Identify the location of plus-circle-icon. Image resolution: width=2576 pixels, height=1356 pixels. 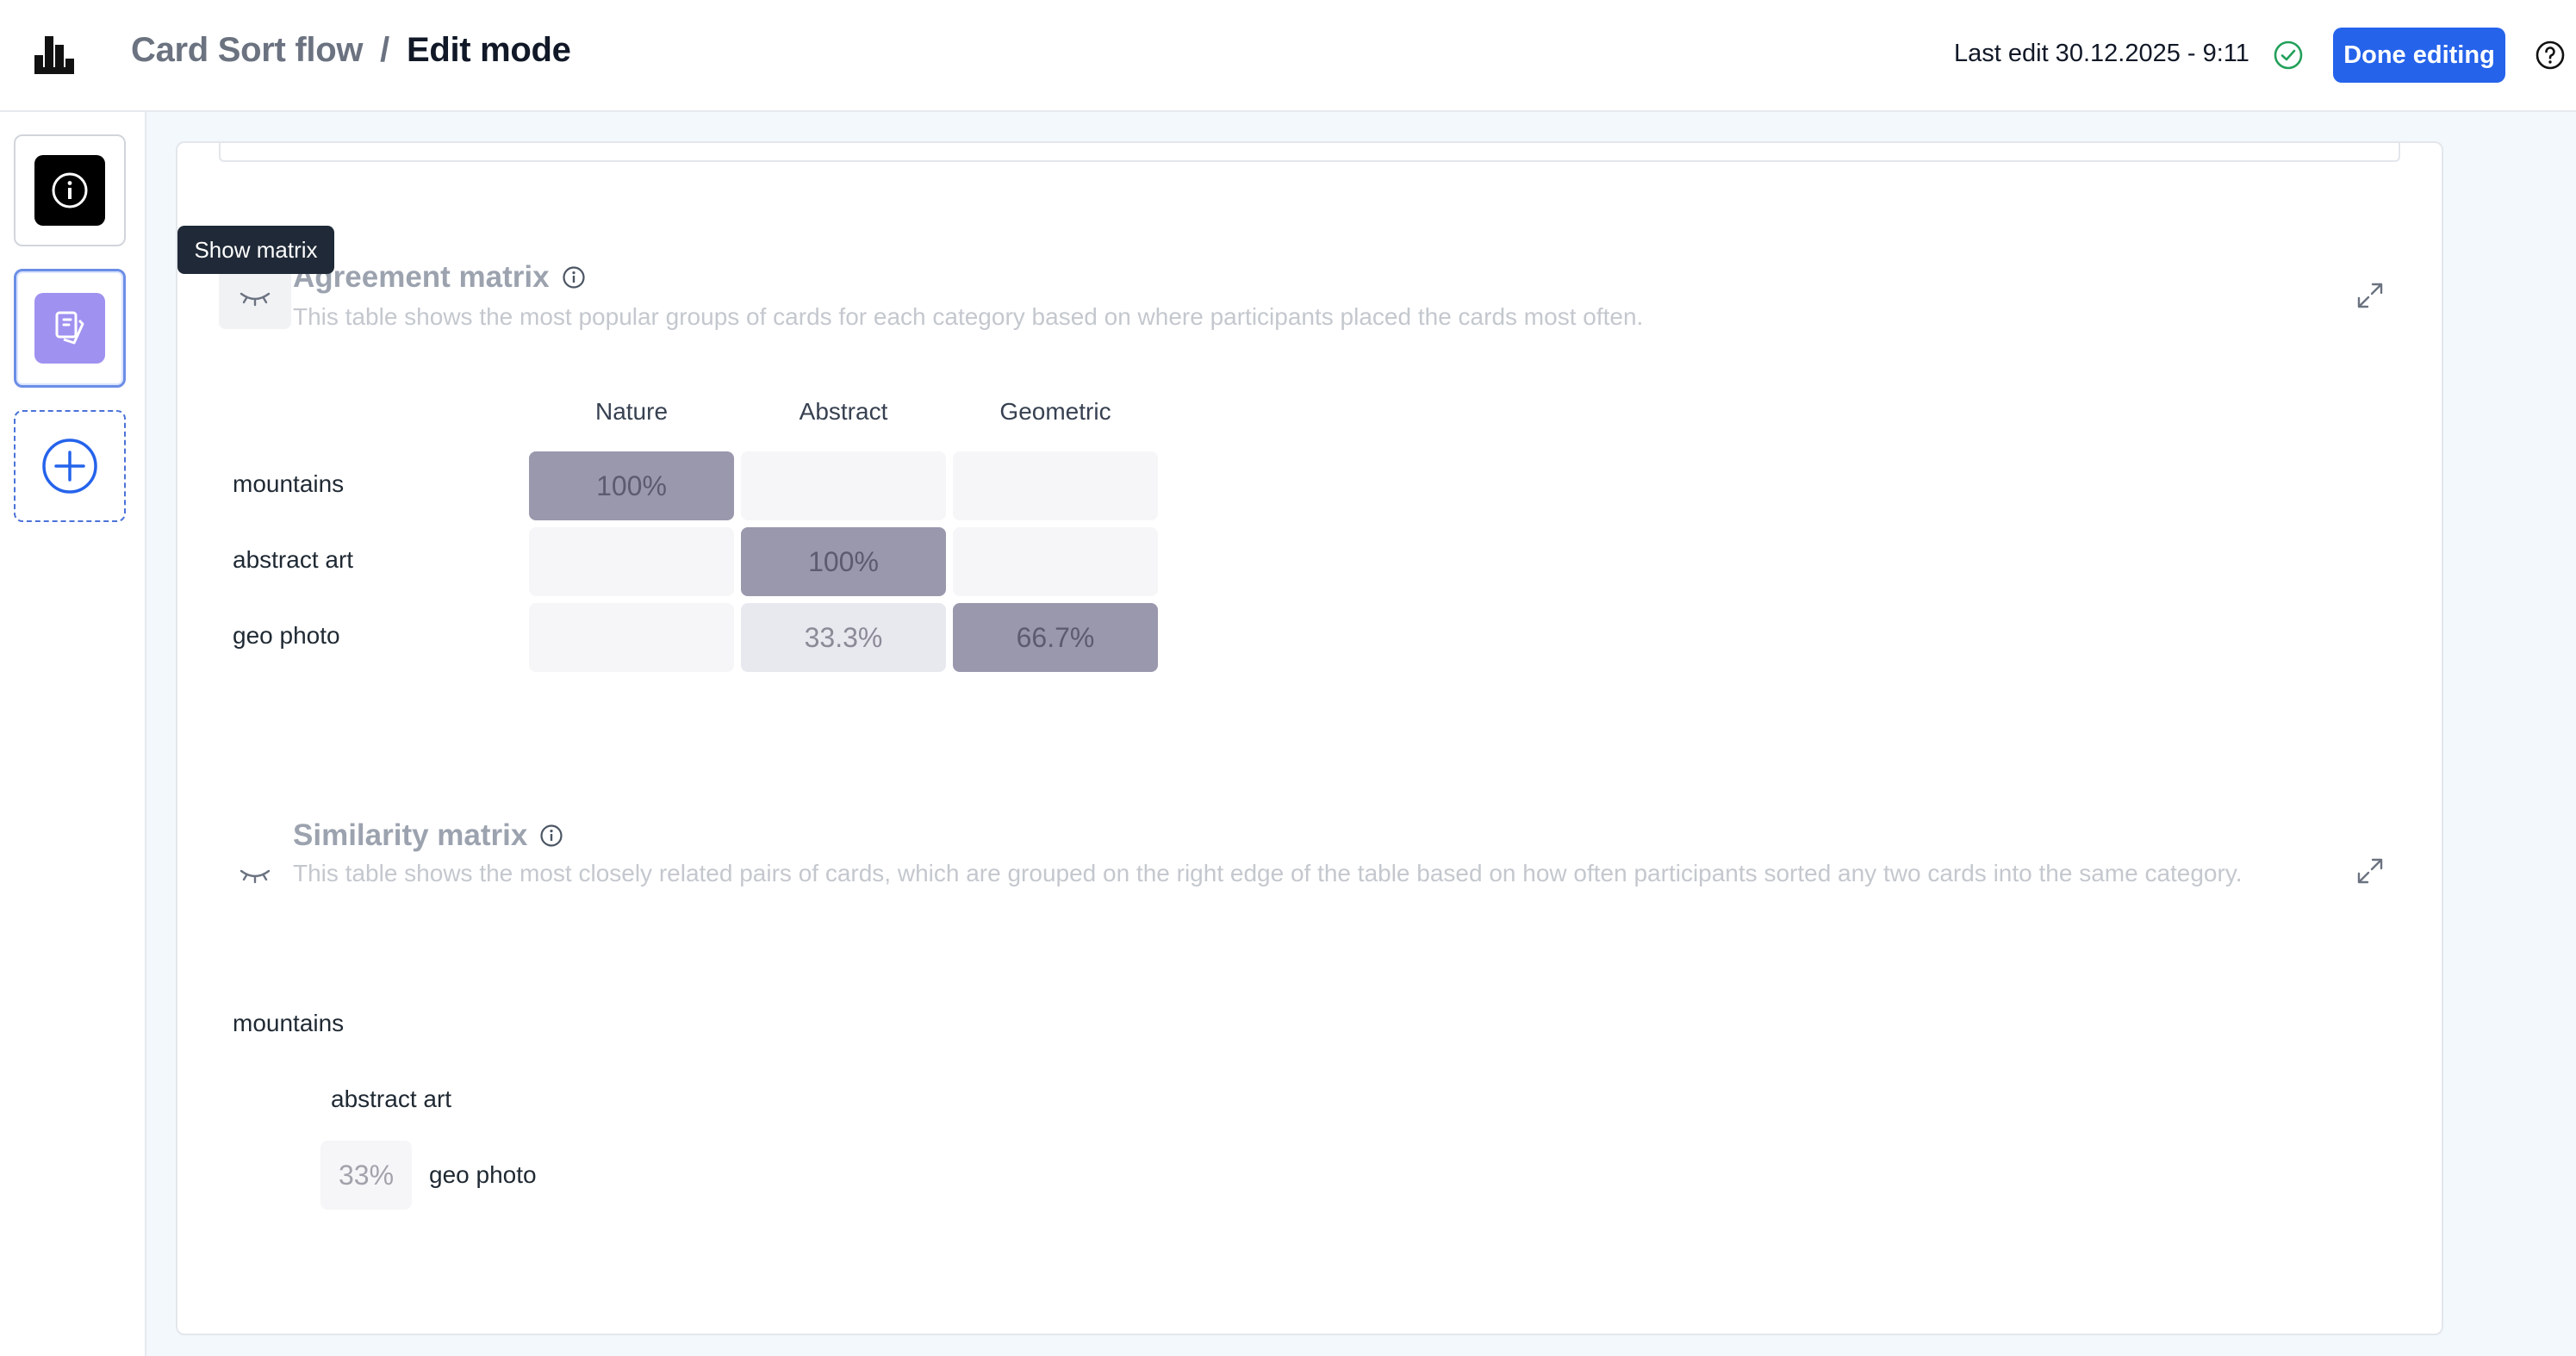
(70, 466).